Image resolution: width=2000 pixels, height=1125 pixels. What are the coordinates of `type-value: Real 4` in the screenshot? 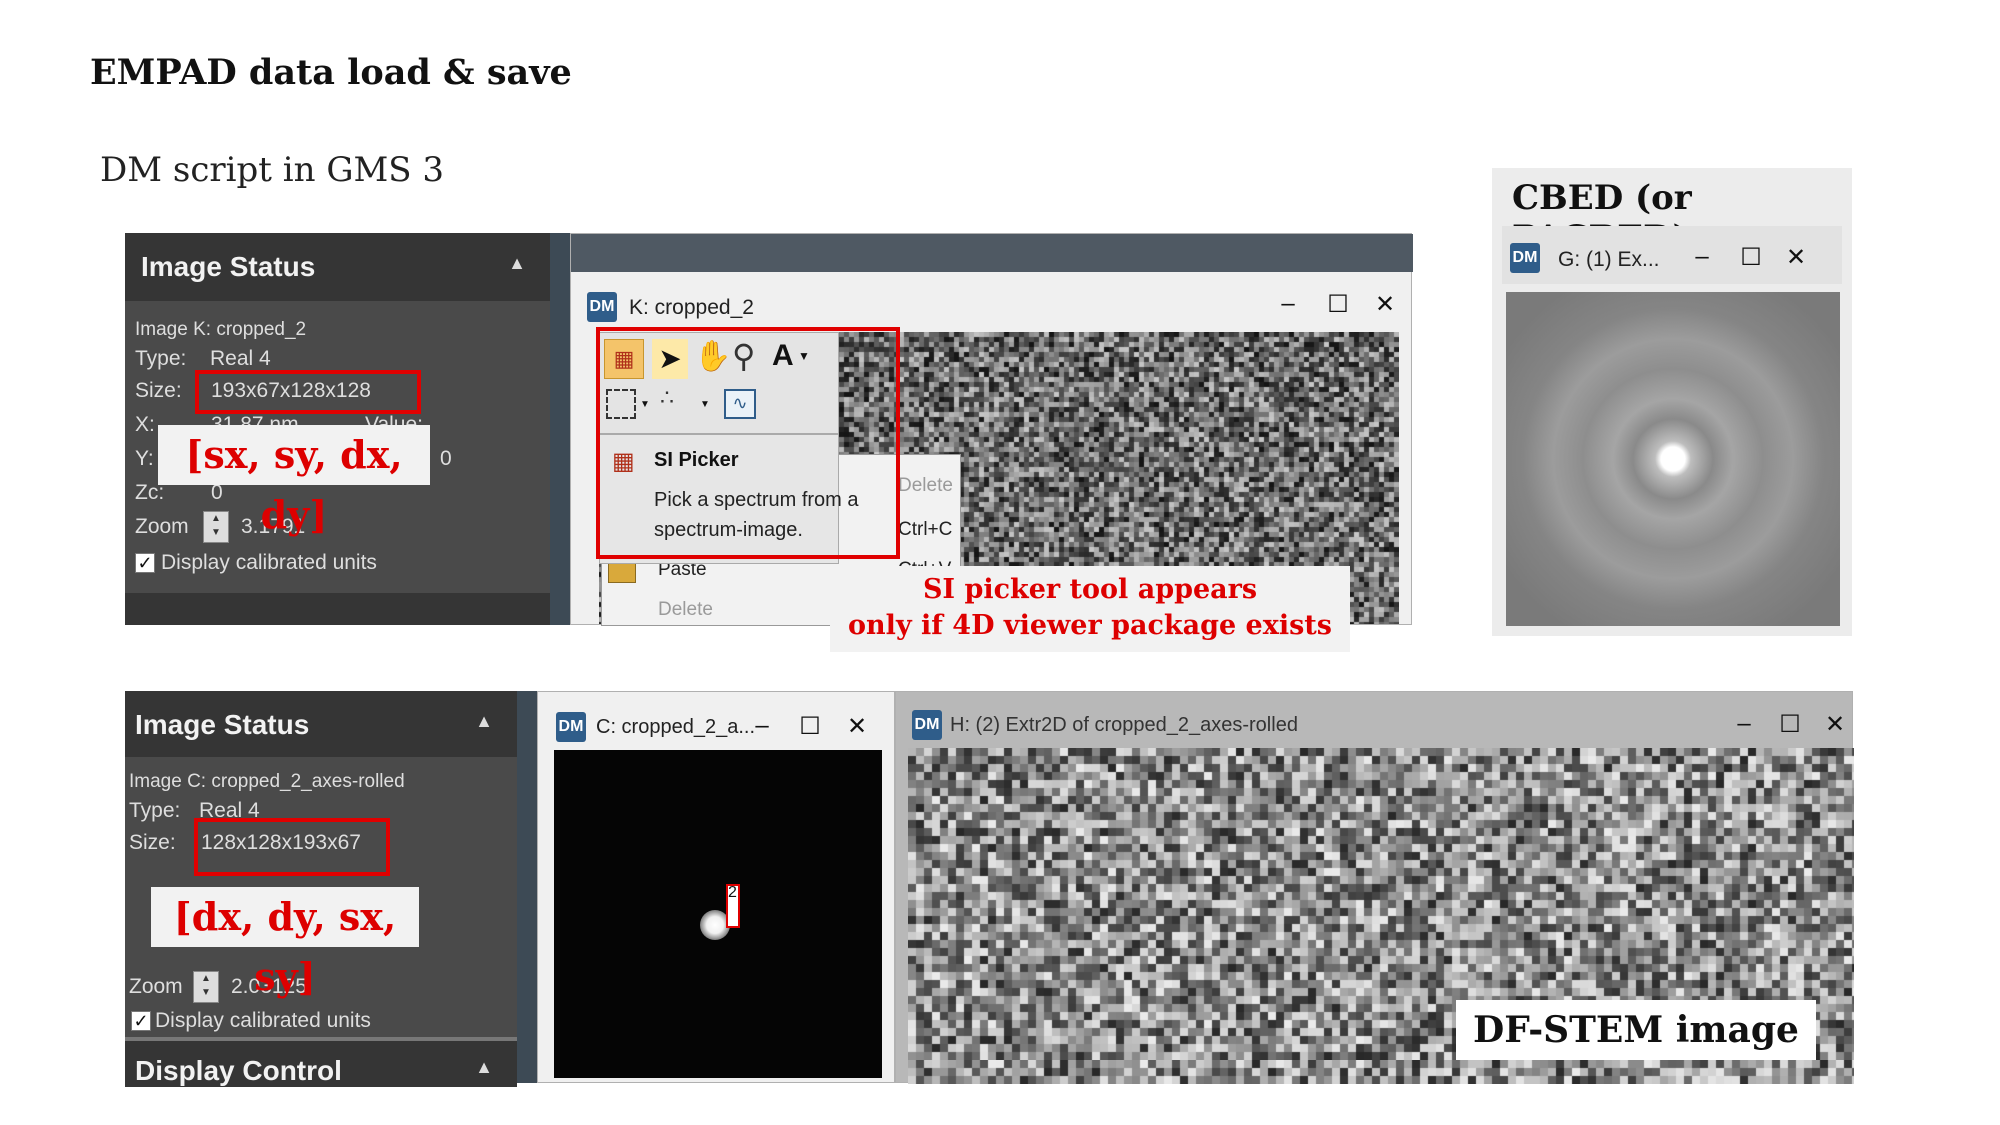 It's located at (240, 358).